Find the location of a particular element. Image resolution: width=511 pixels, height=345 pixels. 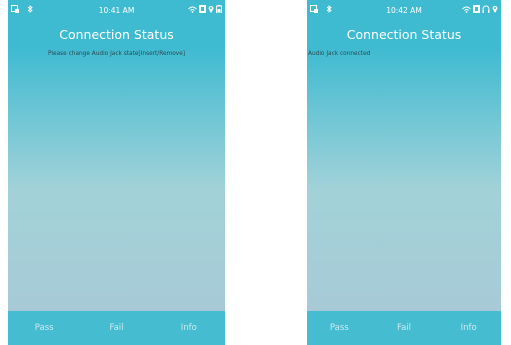

status-bar: 10:42 AM is located at coordinates (404, 11).